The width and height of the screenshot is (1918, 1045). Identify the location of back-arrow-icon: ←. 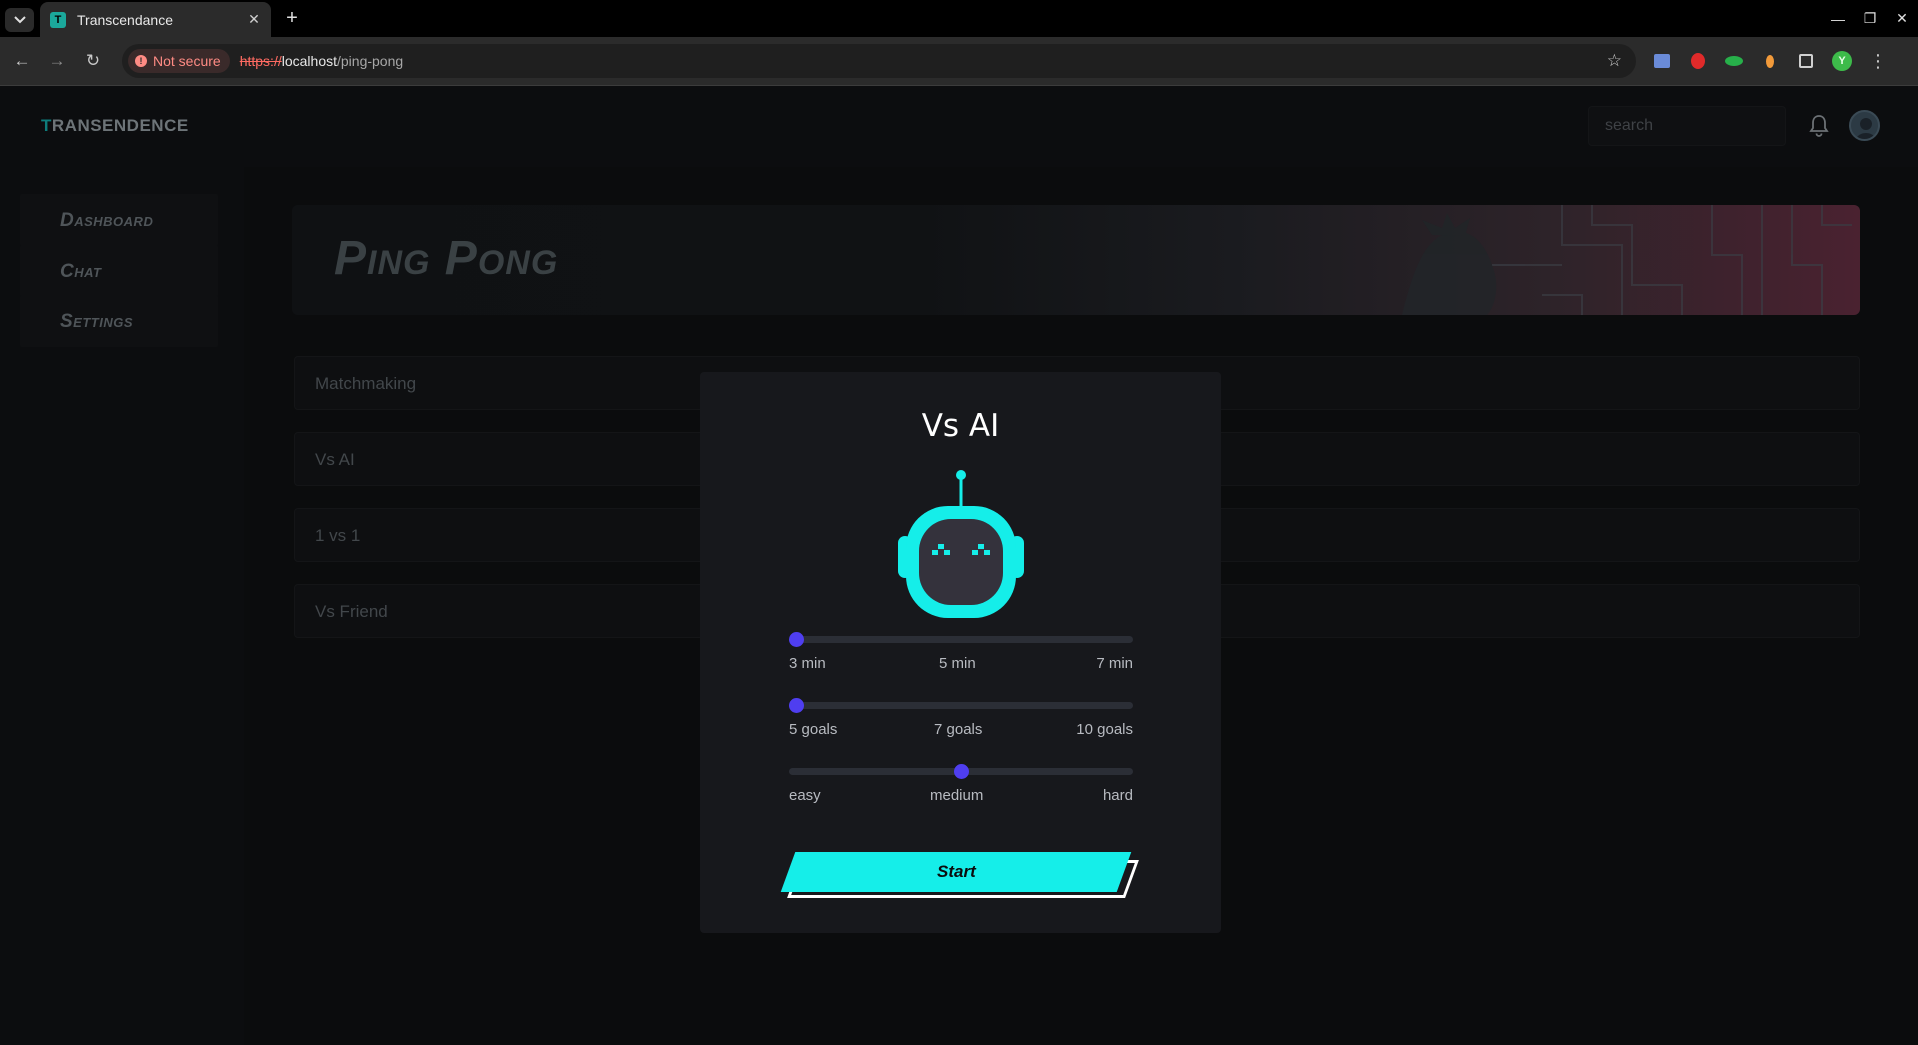
(22, 61).